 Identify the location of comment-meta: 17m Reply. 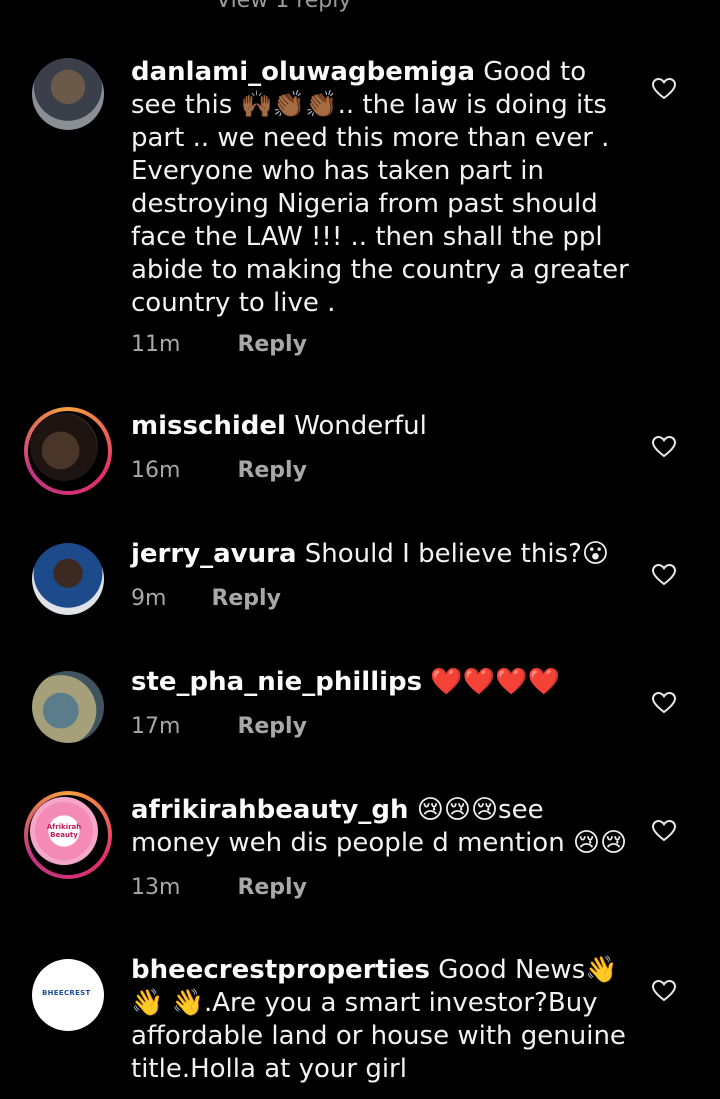
(219, 726).